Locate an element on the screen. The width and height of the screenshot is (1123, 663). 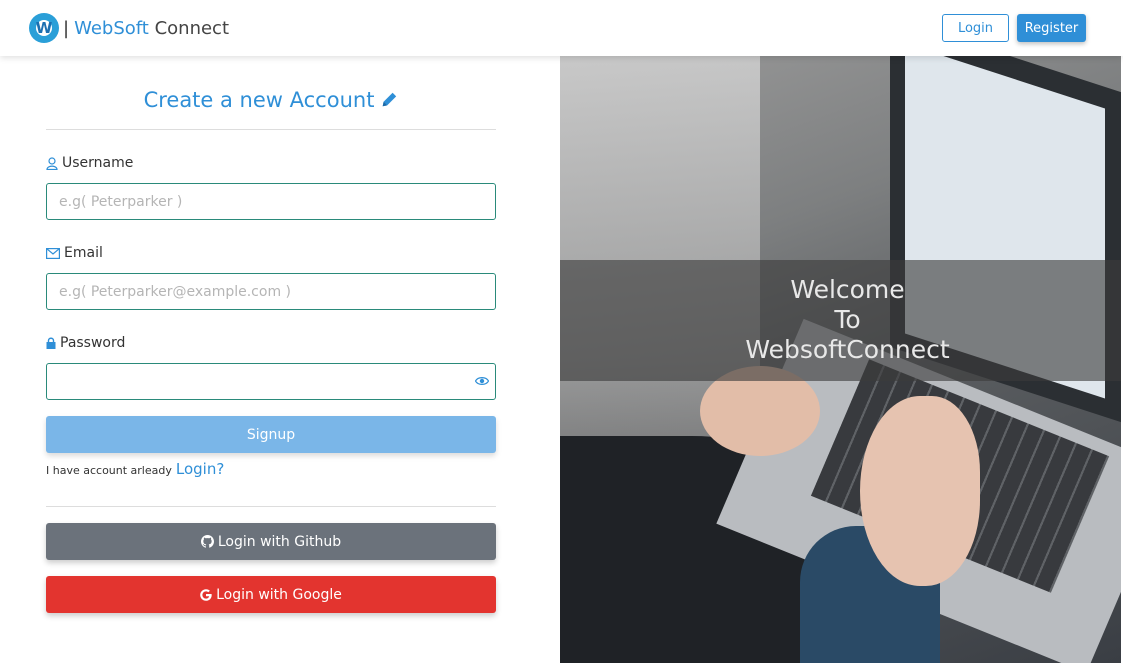
hero-line-2: To is located at coordinates (847, 319).